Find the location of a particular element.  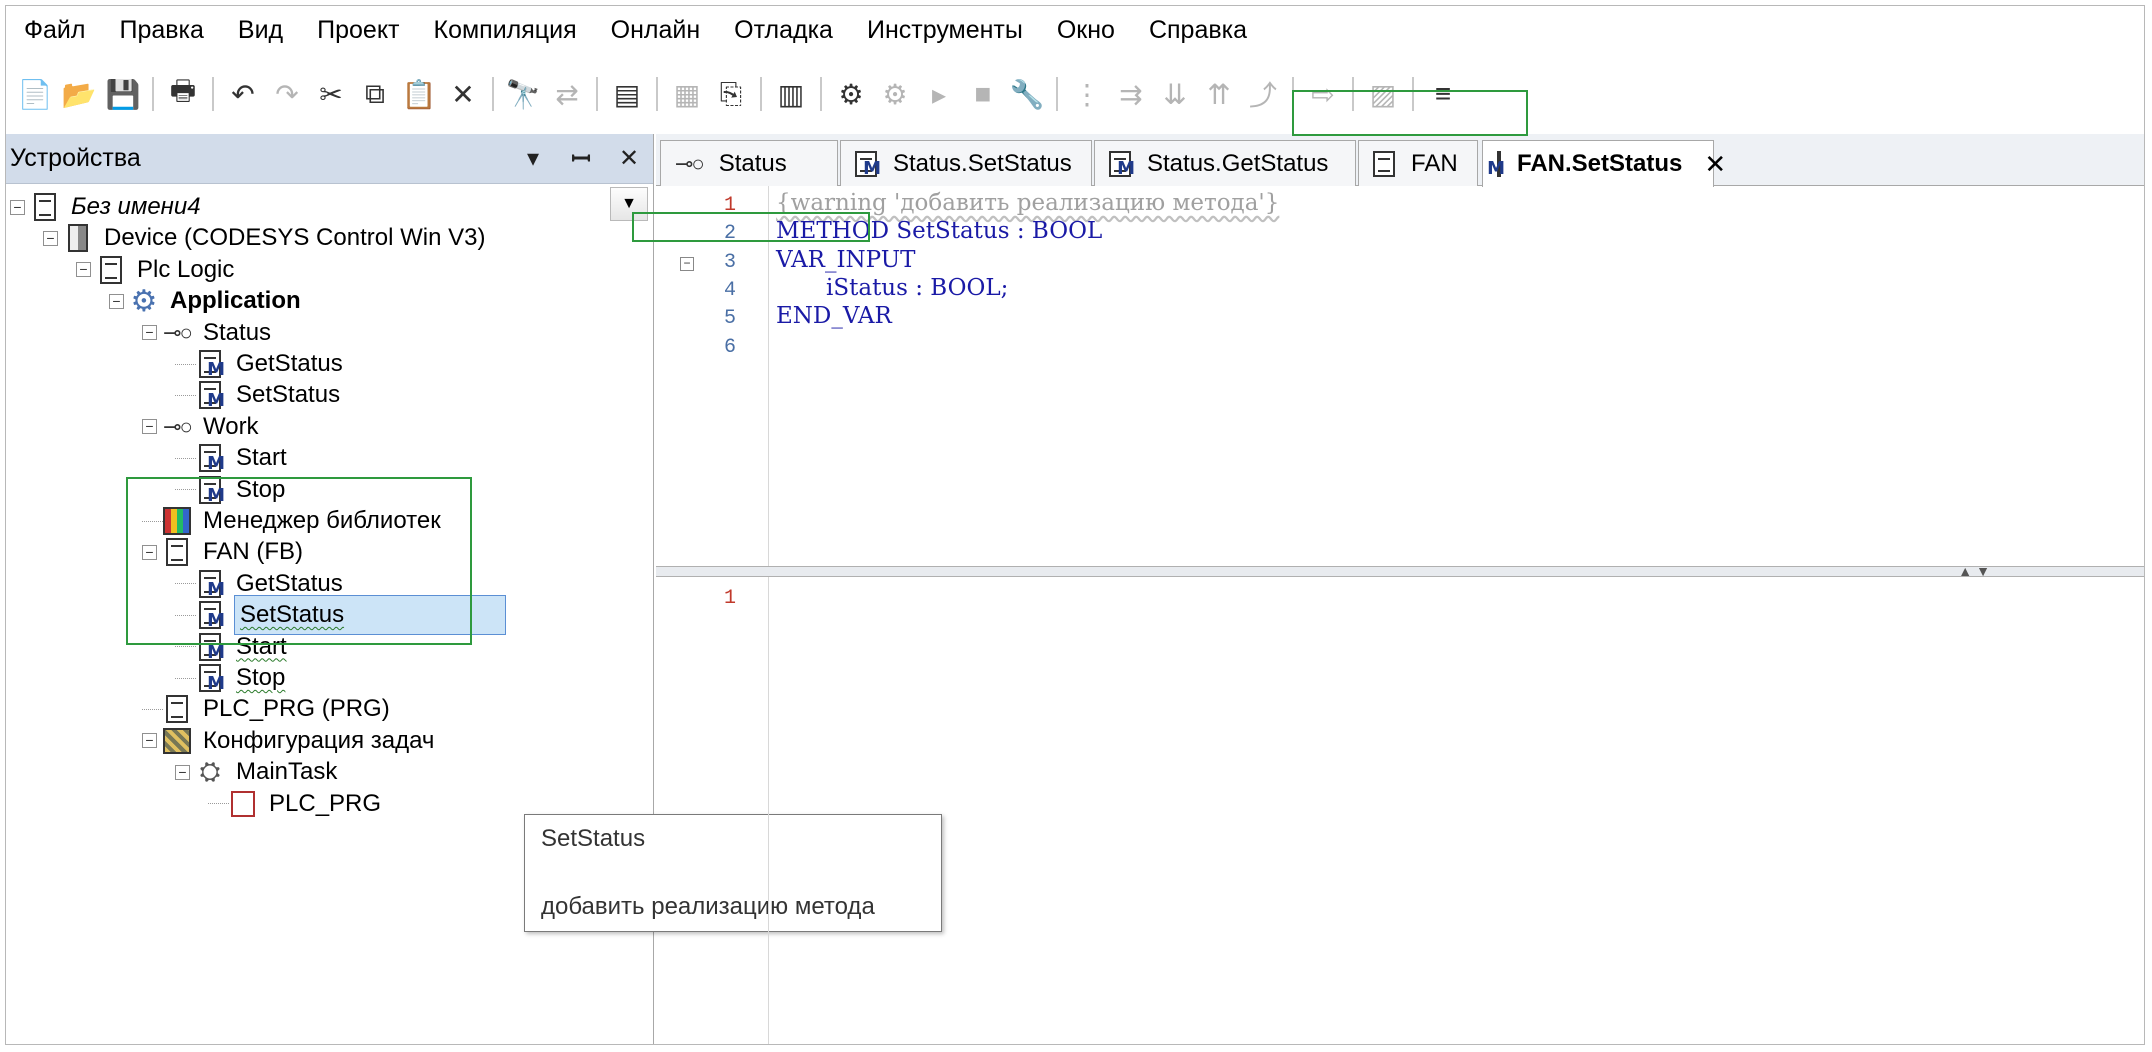

write-values-button: ≡ is located at coordinates (1443, 94).